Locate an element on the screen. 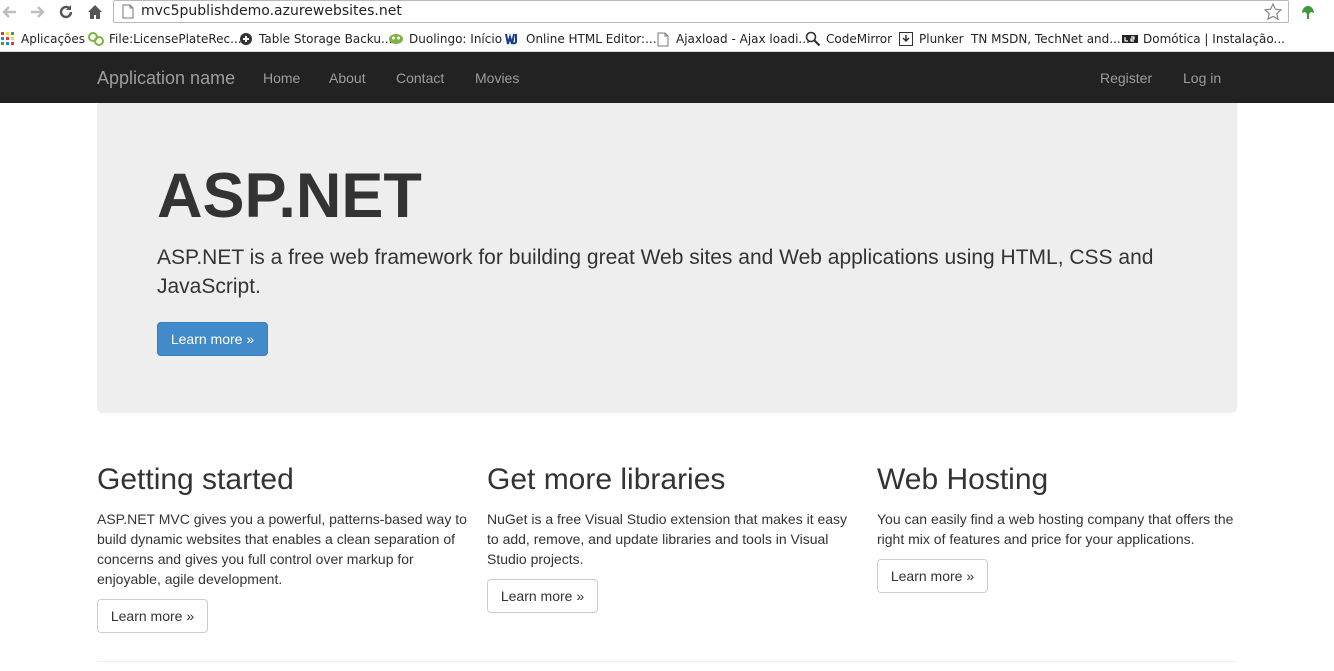  url-text: mvc5publishdemo.azurewebsites.net is located at coordinates (271, 11).